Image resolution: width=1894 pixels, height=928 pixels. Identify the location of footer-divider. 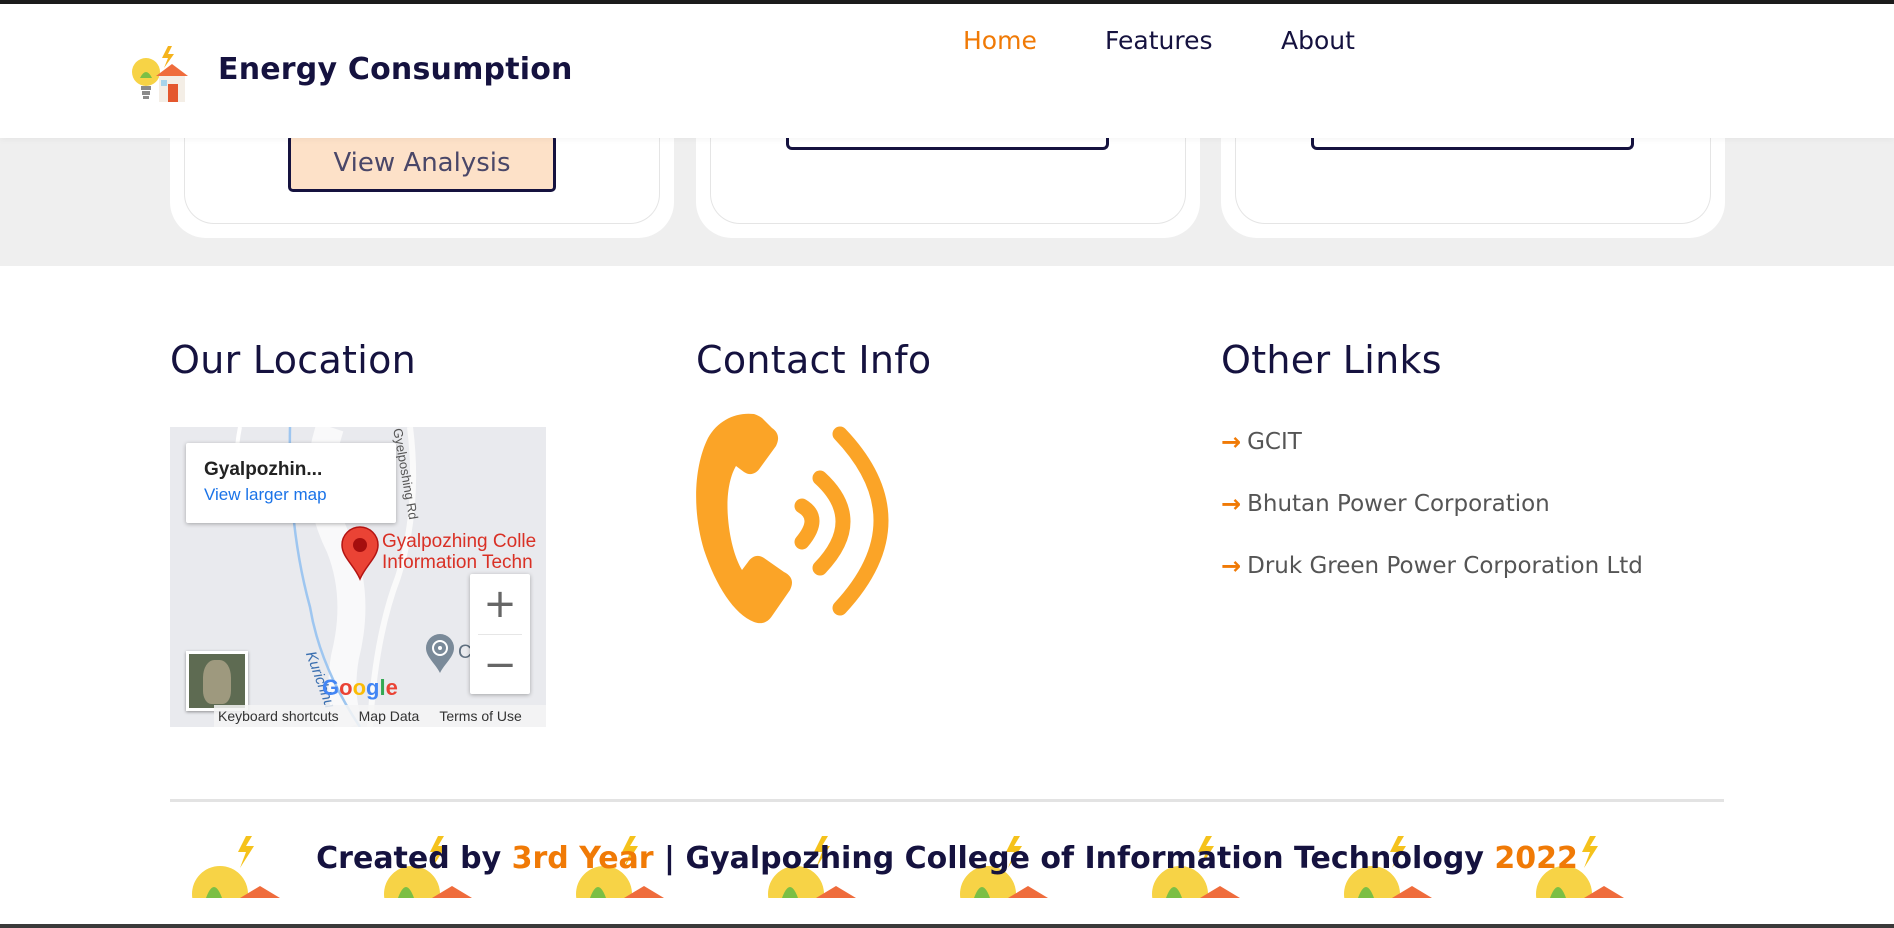
(947, 800).